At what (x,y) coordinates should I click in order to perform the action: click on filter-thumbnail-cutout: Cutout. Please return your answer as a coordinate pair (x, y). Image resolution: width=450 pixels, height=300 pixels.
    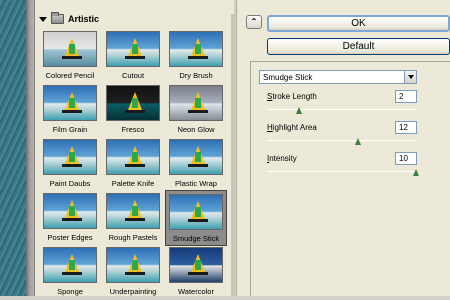
    Looking at the image, I should click on (133, 56).